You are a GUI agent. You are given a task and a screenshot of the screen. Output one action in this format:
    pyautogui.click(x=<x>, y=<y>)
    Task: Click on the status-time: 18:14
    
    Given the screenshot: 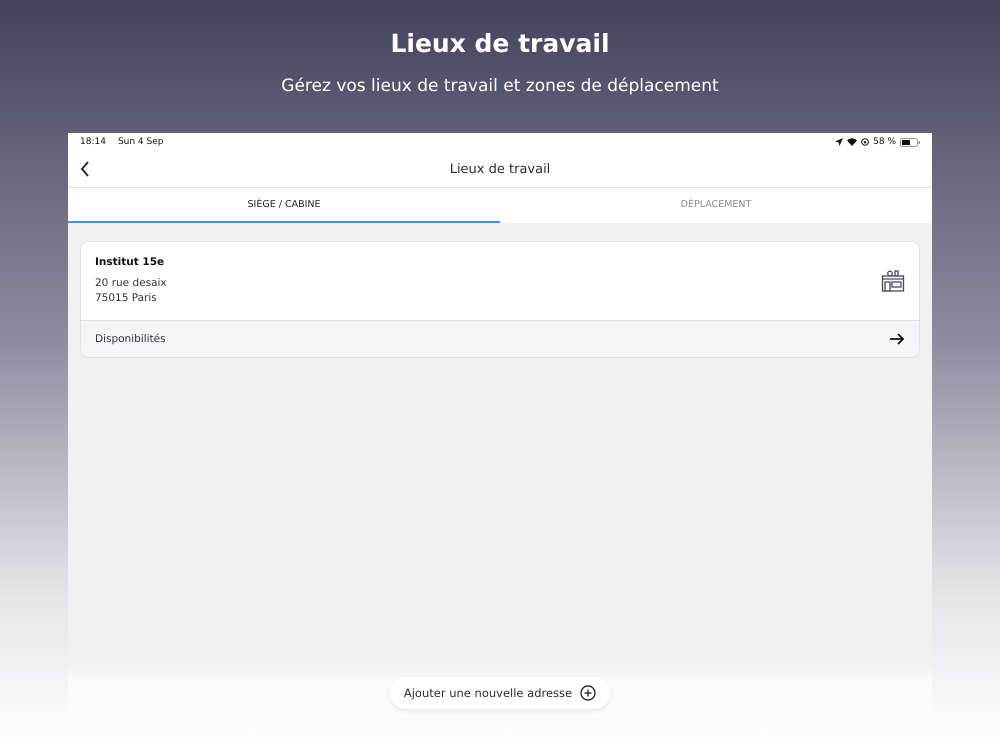 What is the action you would take?
    pyautogui.click(x=93, y=142)
    